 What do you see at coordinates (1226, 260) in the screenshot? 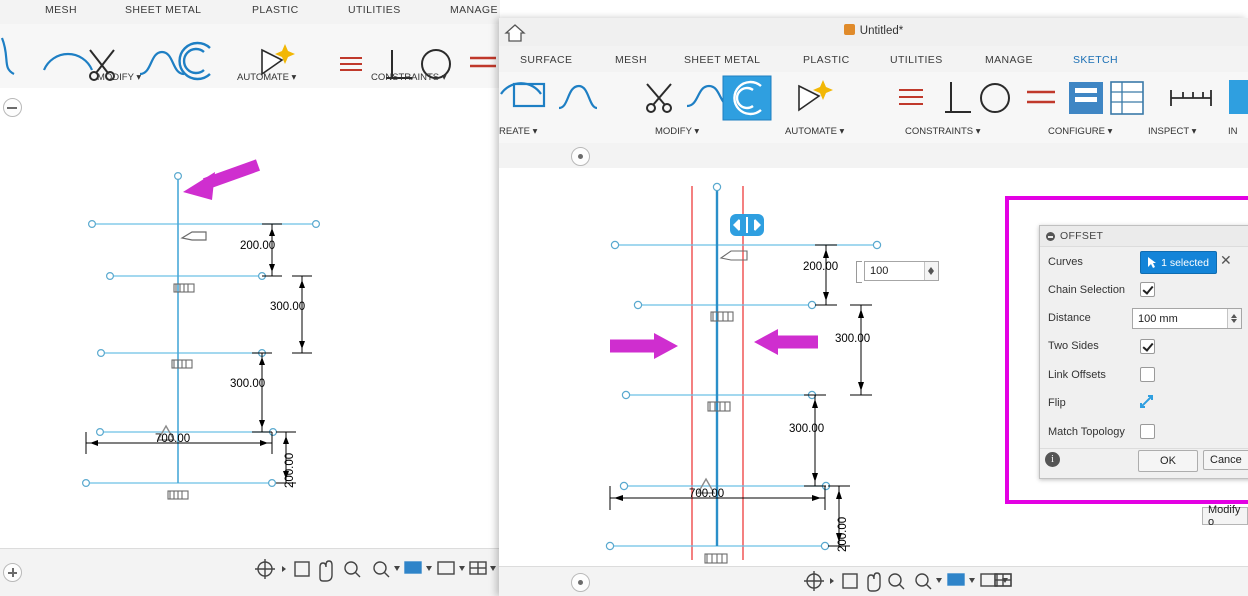
I see `clear-selection-icon: ✕` at bounding box center [1226, 260].